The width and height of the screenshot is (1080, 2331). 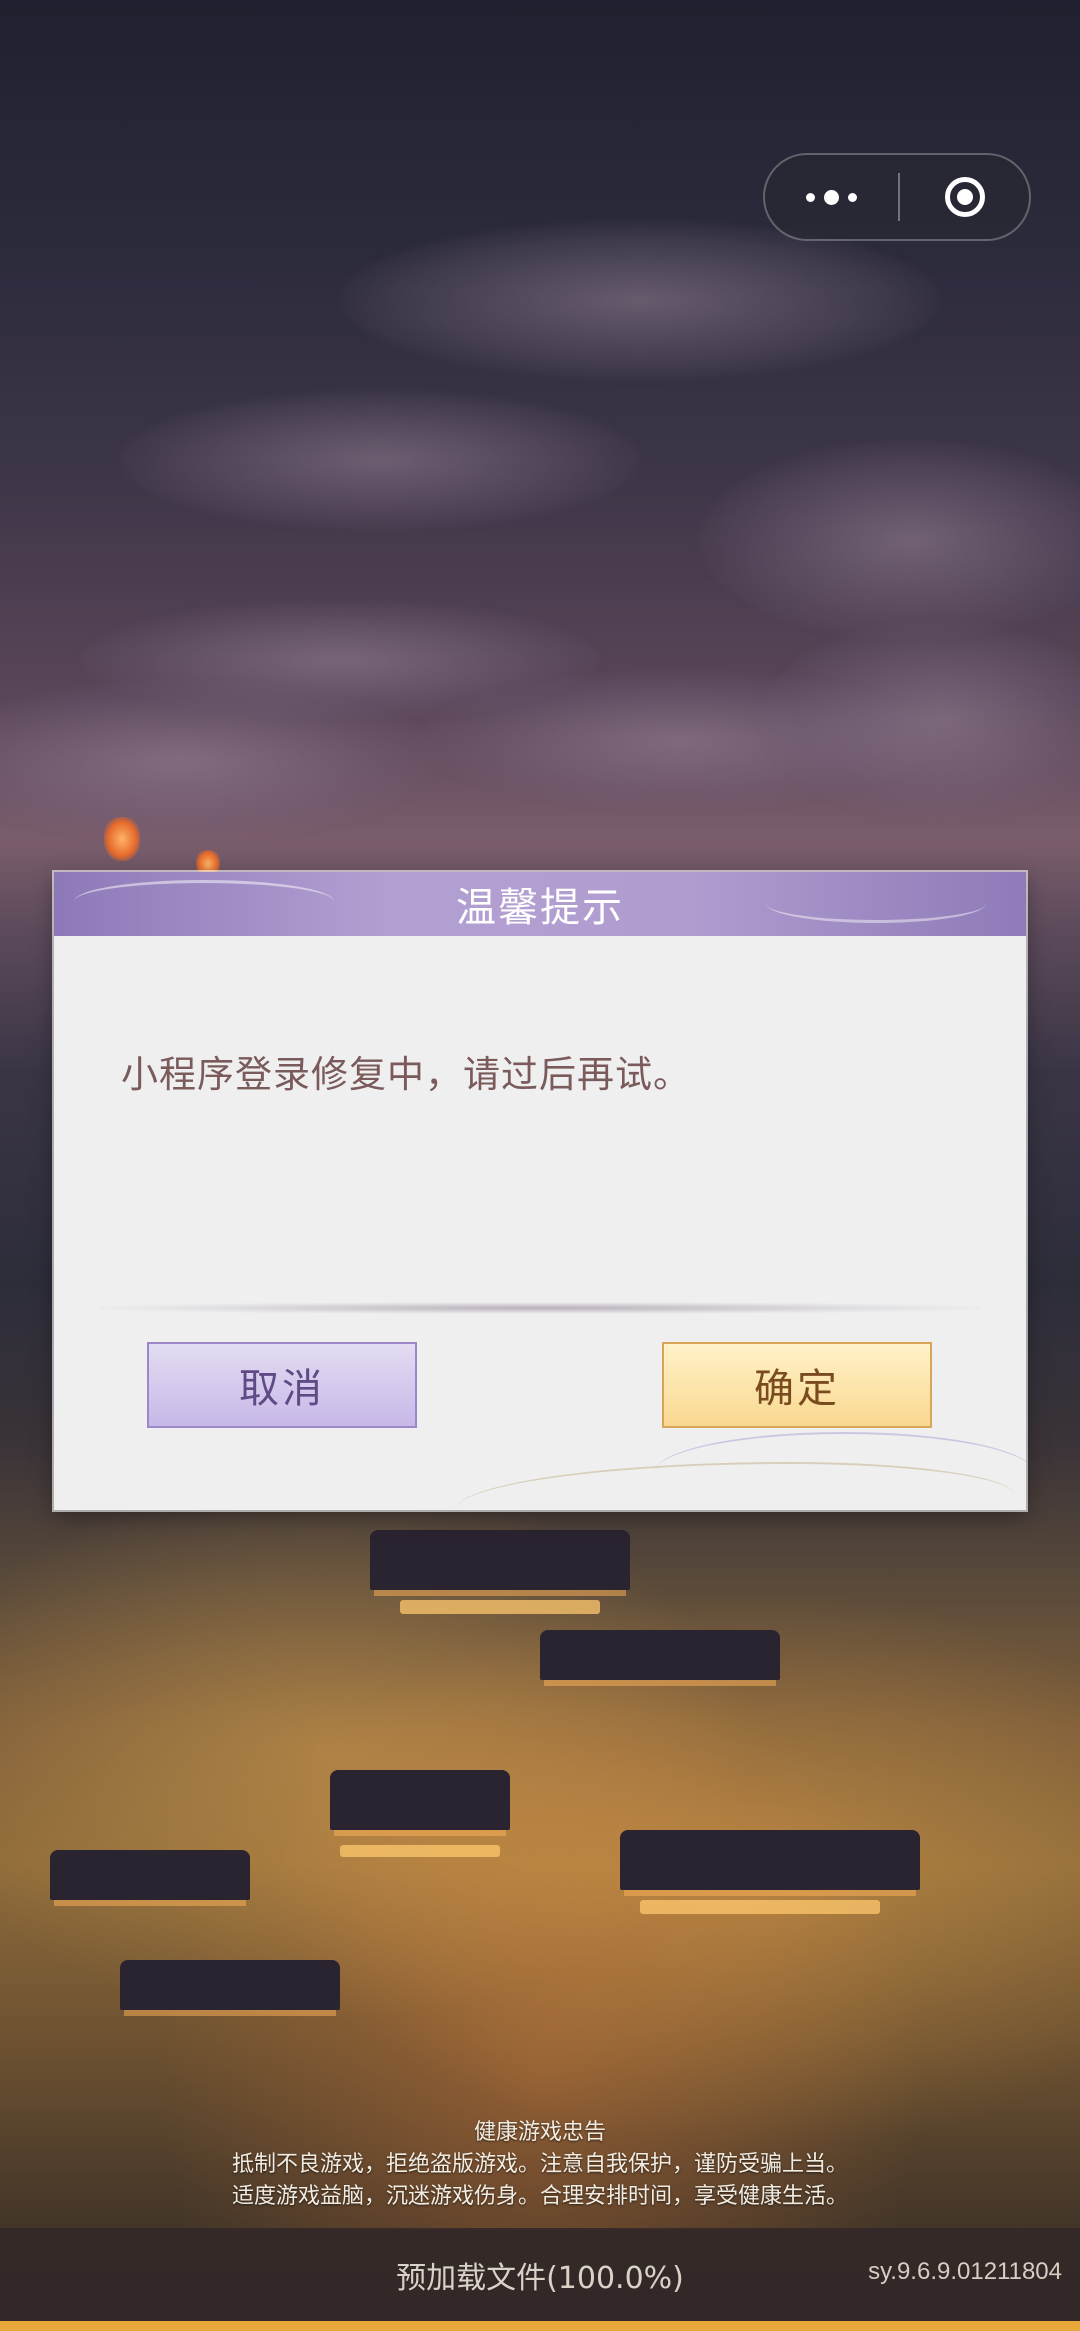 I want to click on loading-progress-fill, so click(x=540, y=2326).